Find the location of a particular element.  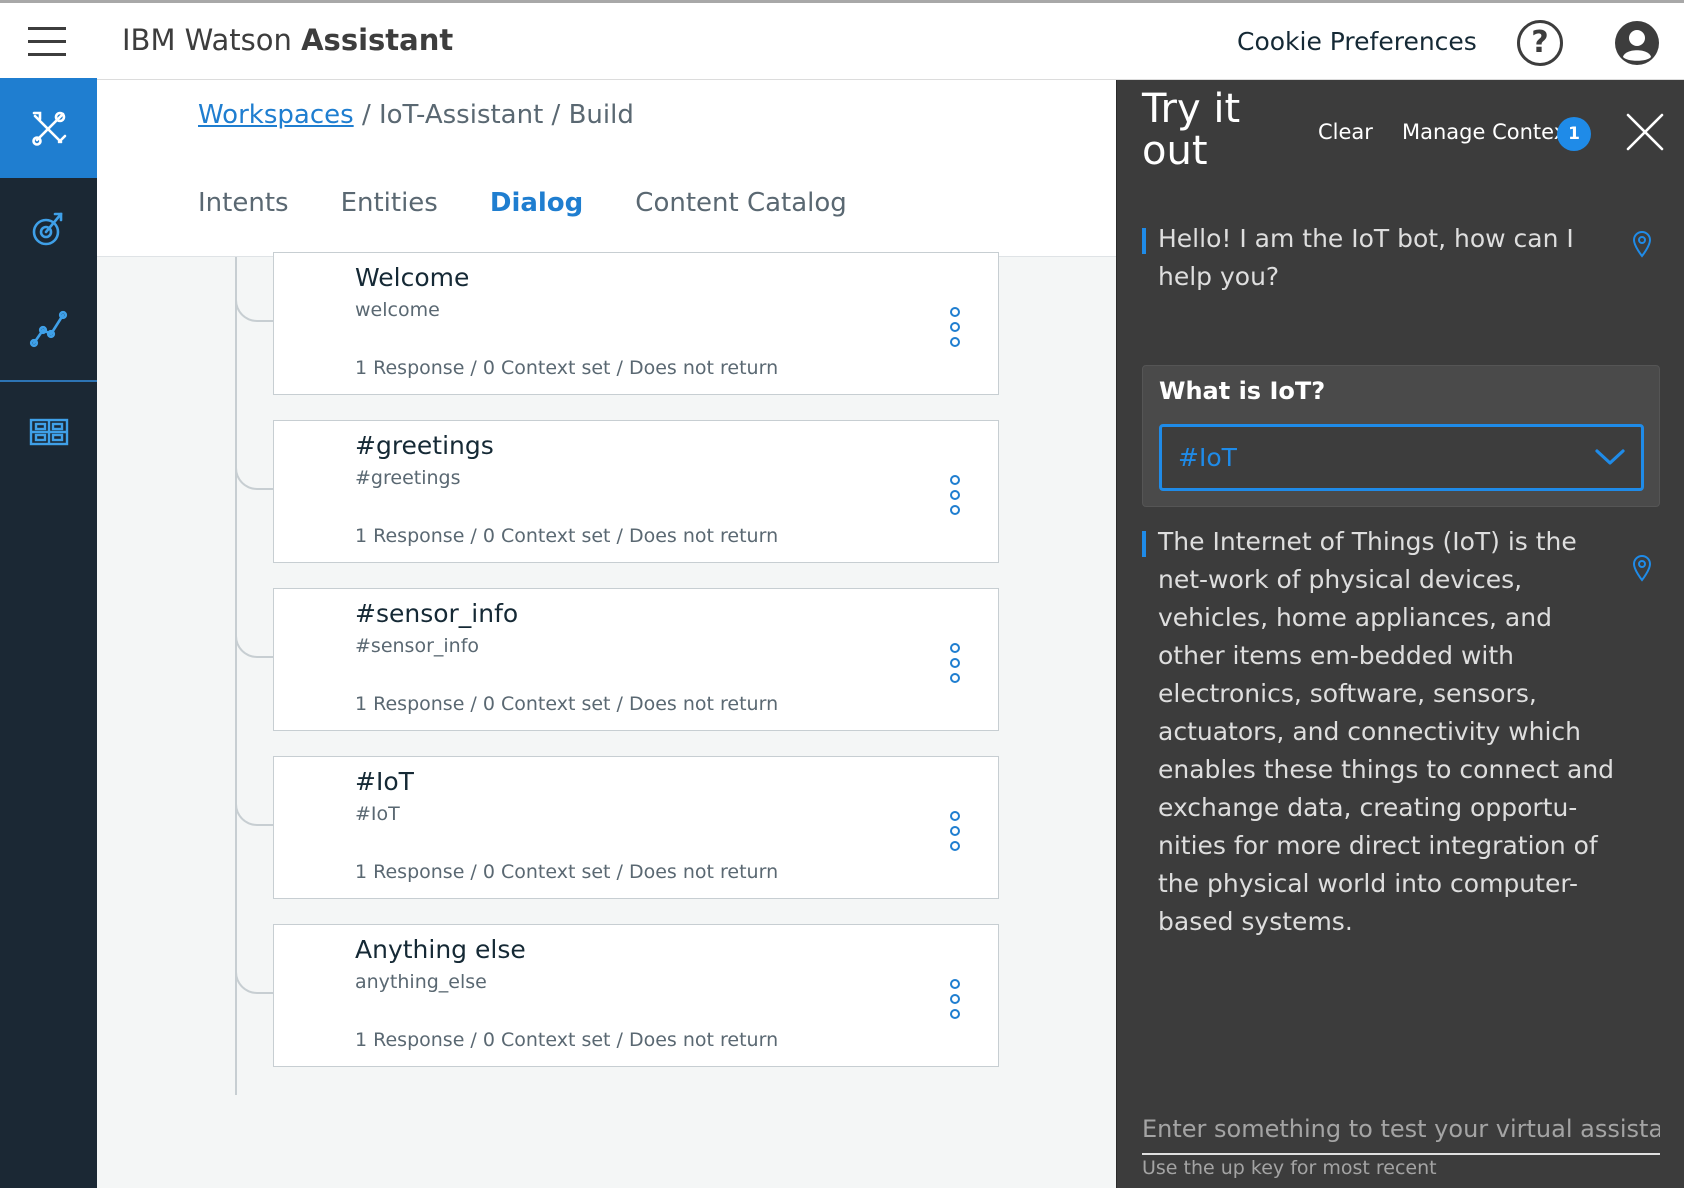

nav-catalog is located at coordinates (48, 432).